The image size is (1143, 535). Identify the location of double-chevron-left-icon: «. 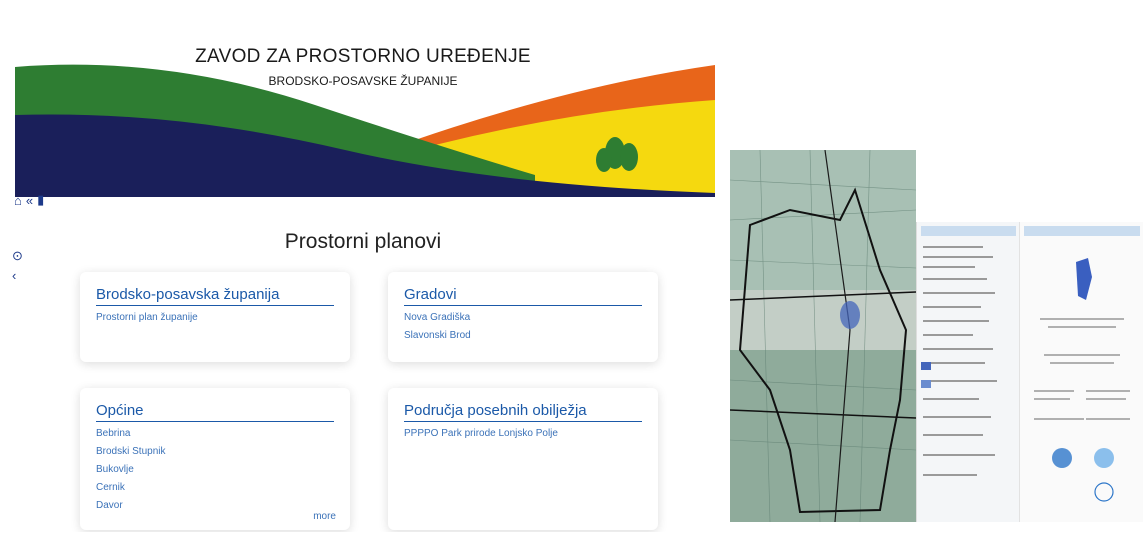
(29, 200).